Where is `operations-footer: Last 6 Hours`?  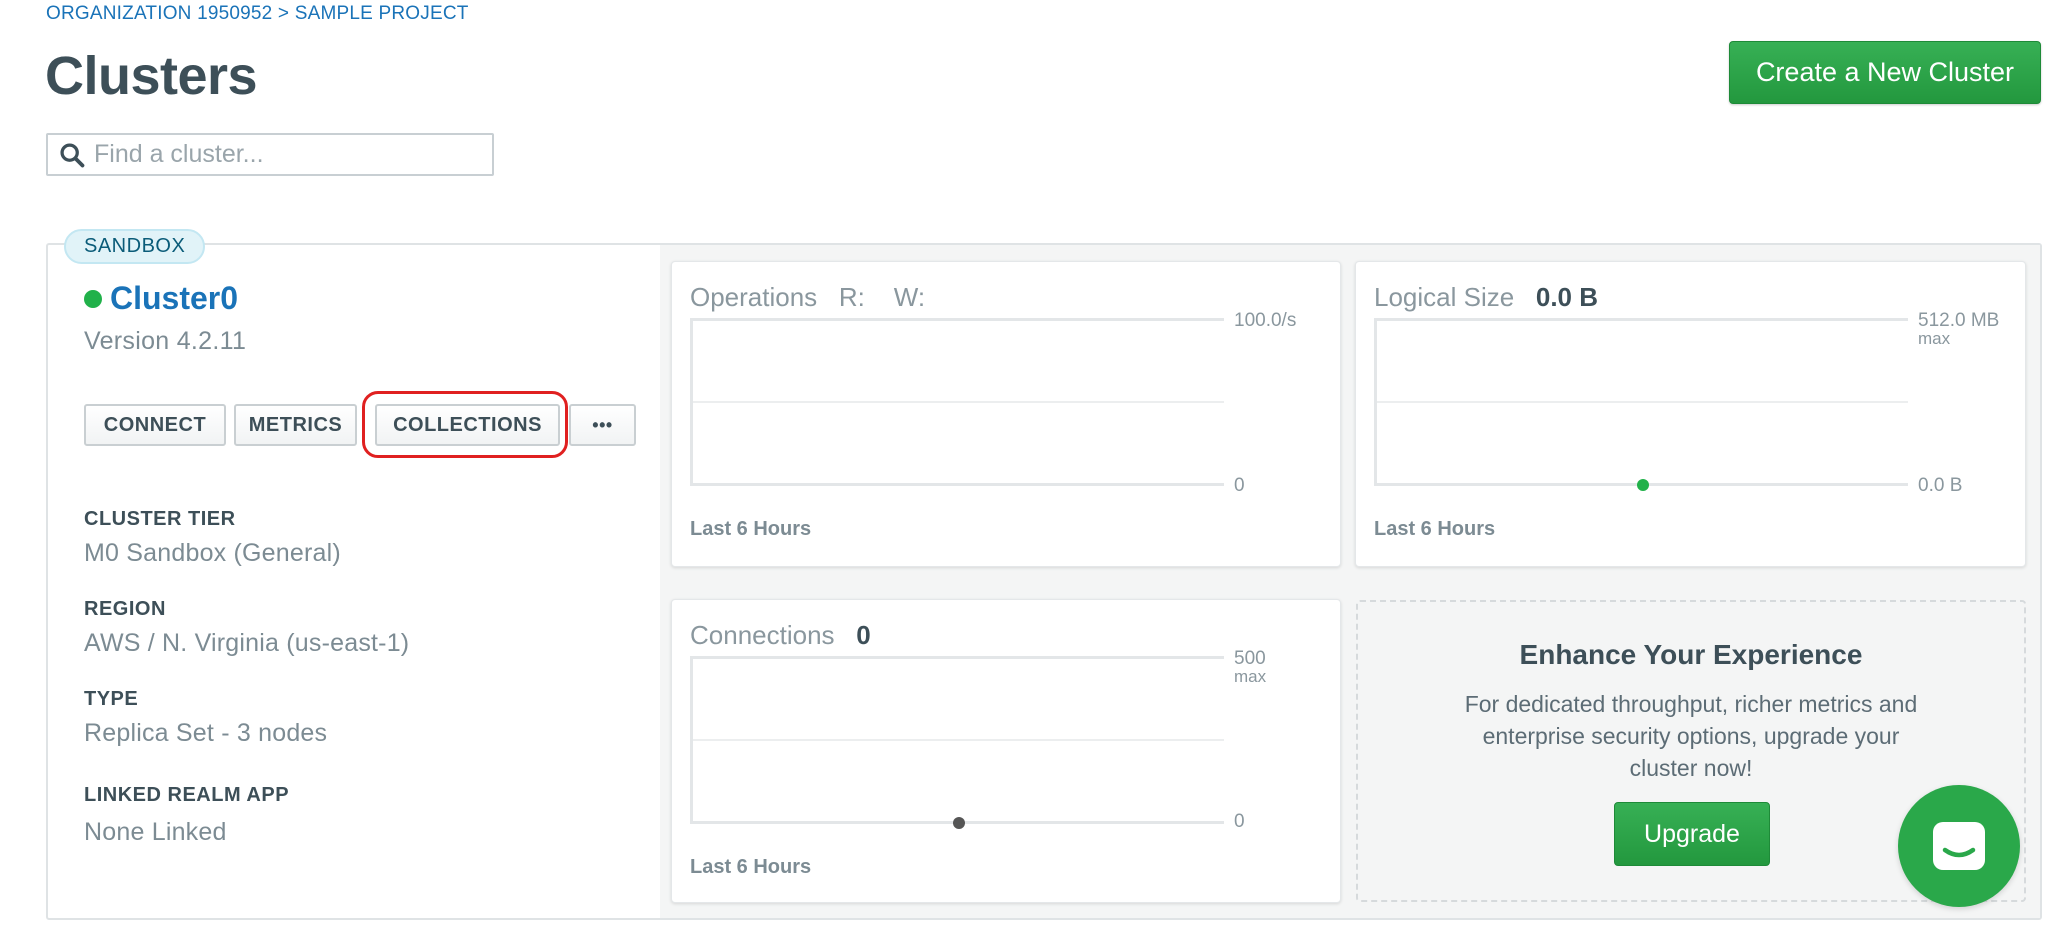
operations-footer: Last 6 Hours is located at coordinates (751, 529).